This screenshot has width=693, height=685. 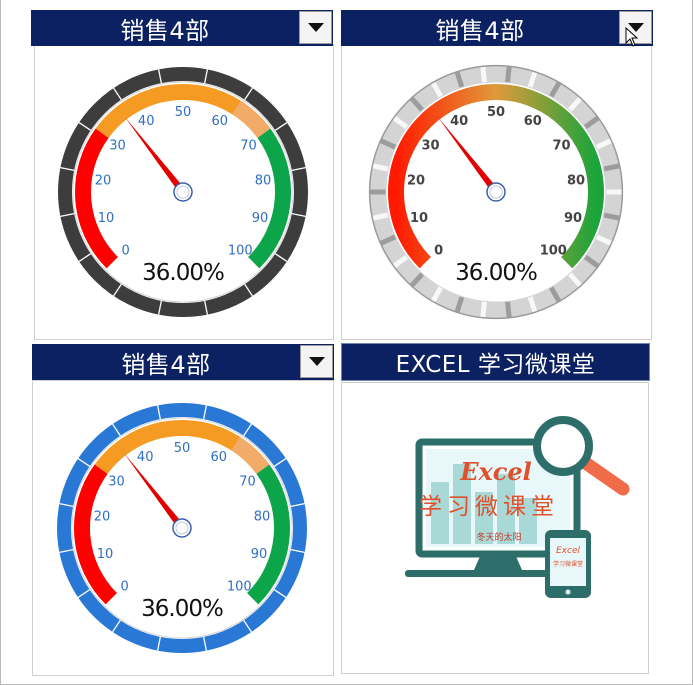 What do you see at coordinates (166, 364) in the screenshot?
I see `panel-3-title: 销售4部` at bounding box center [166, 364].